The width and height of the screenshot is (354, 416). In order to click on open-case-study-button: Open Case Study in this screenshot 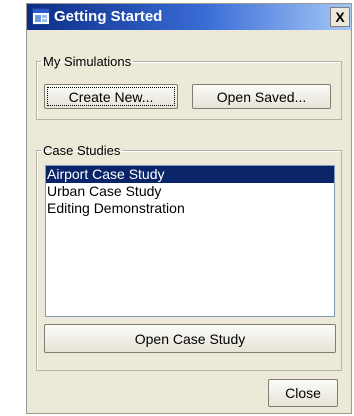, I will do `click(190, 338)`.